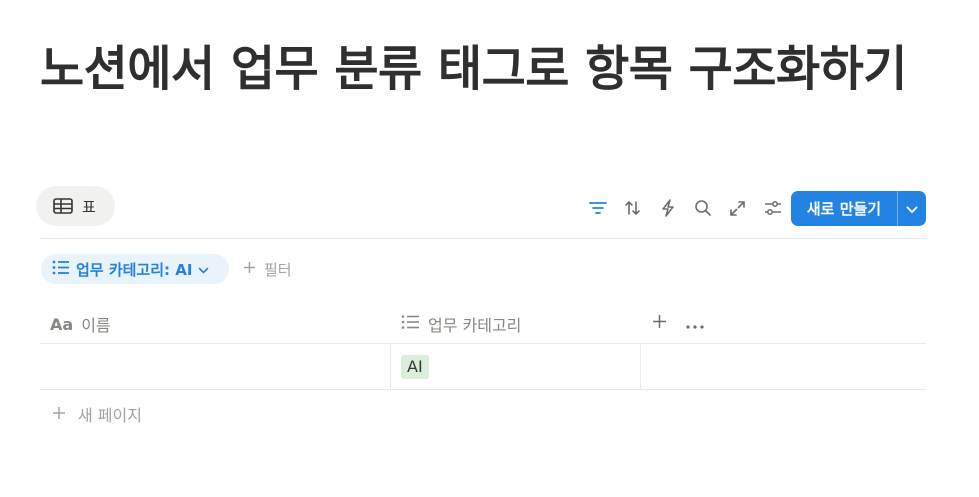  I want to click on column-header-category: 업무 카테고리, so click(461, 324).